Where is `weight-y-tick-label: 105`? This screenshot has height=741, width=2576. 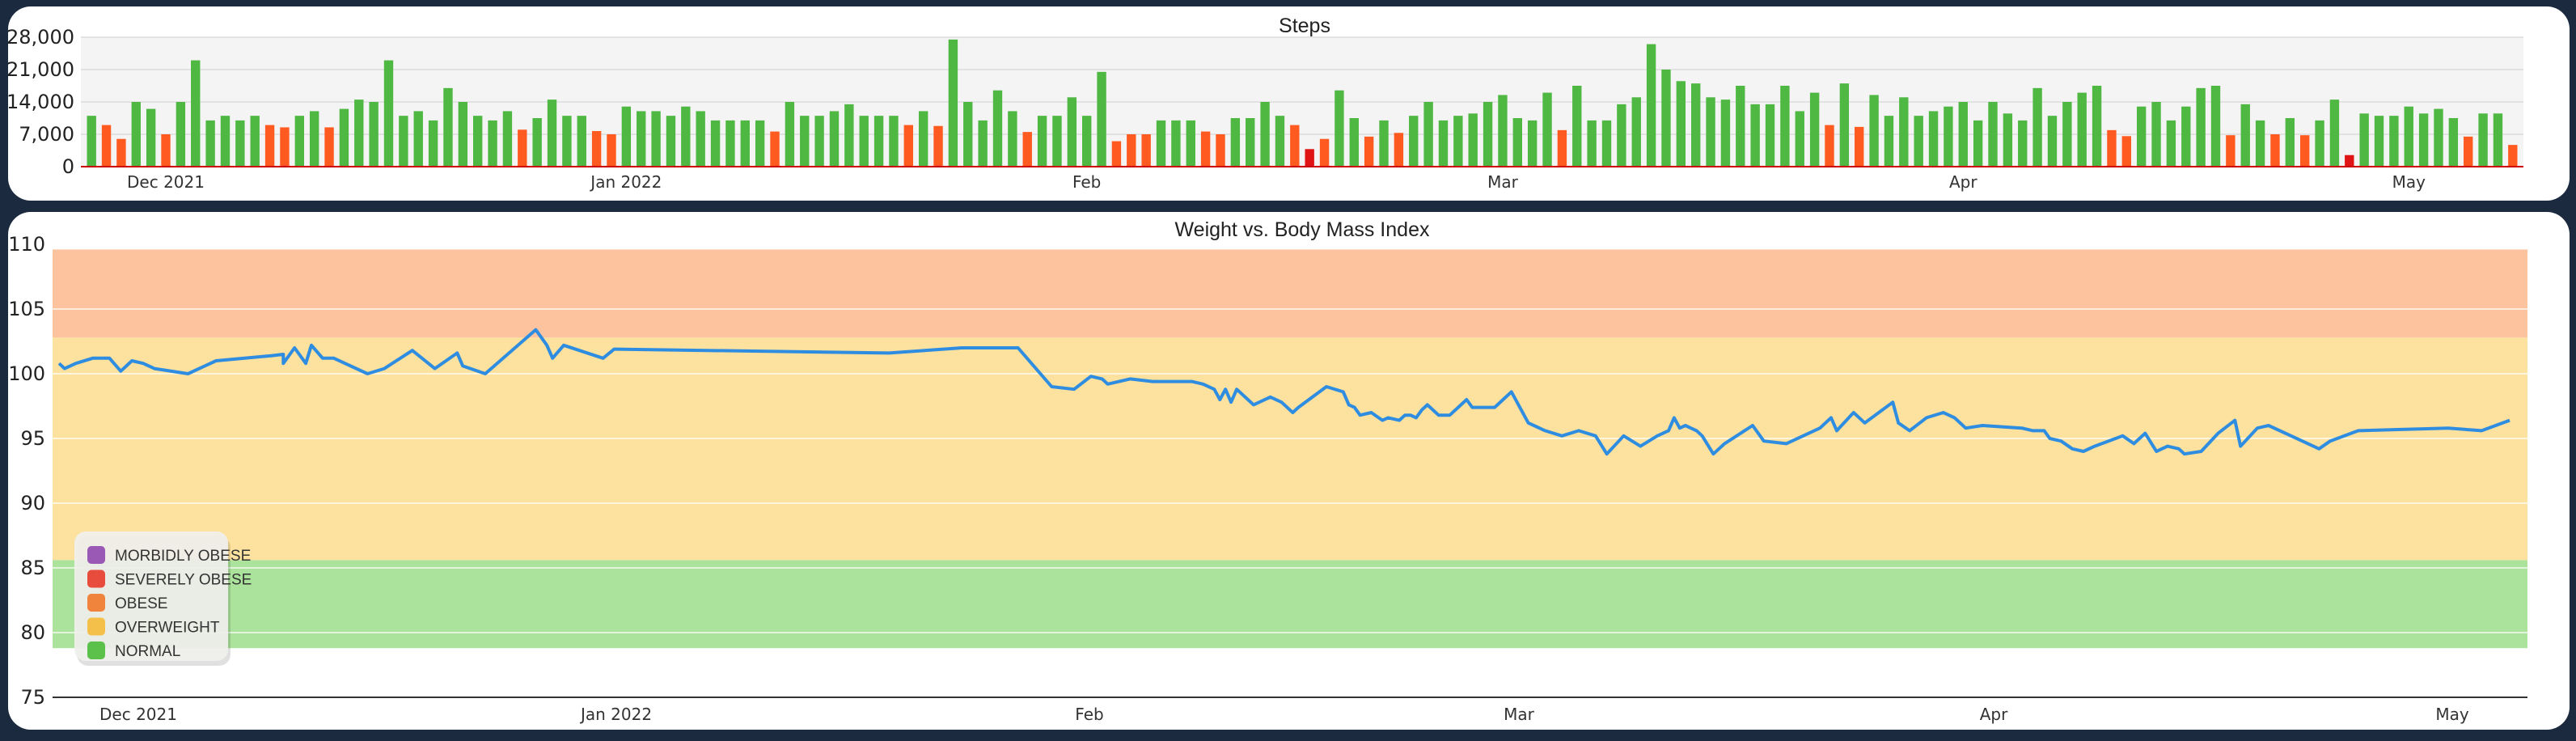
weight-y-tick-label: 105 is located at coordinates (26, 309).